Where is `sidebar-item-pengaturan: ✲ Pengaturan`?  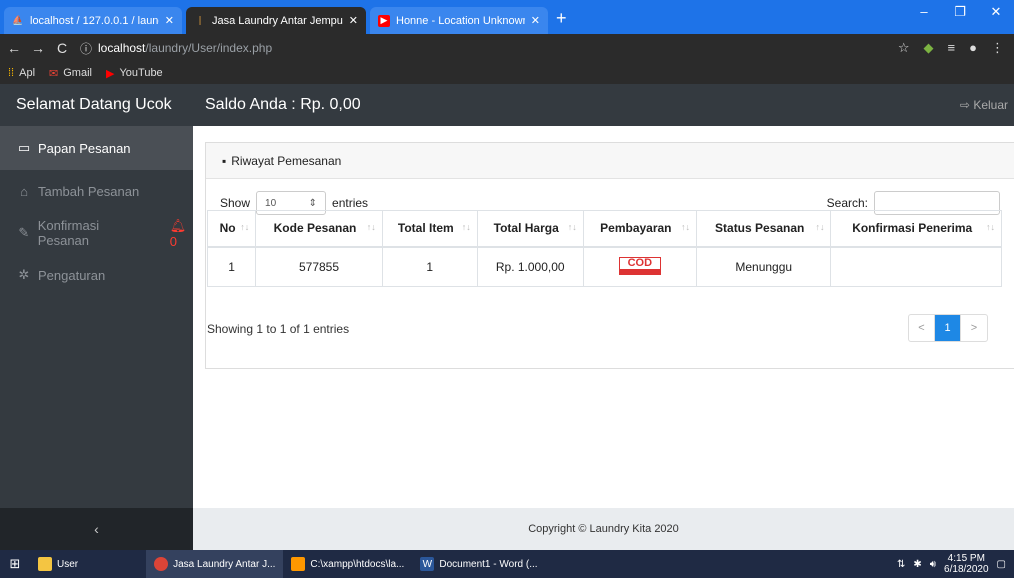 sidebar-item-pengaturan: ✲ Pengaturan is located at coordinates (96, 275).